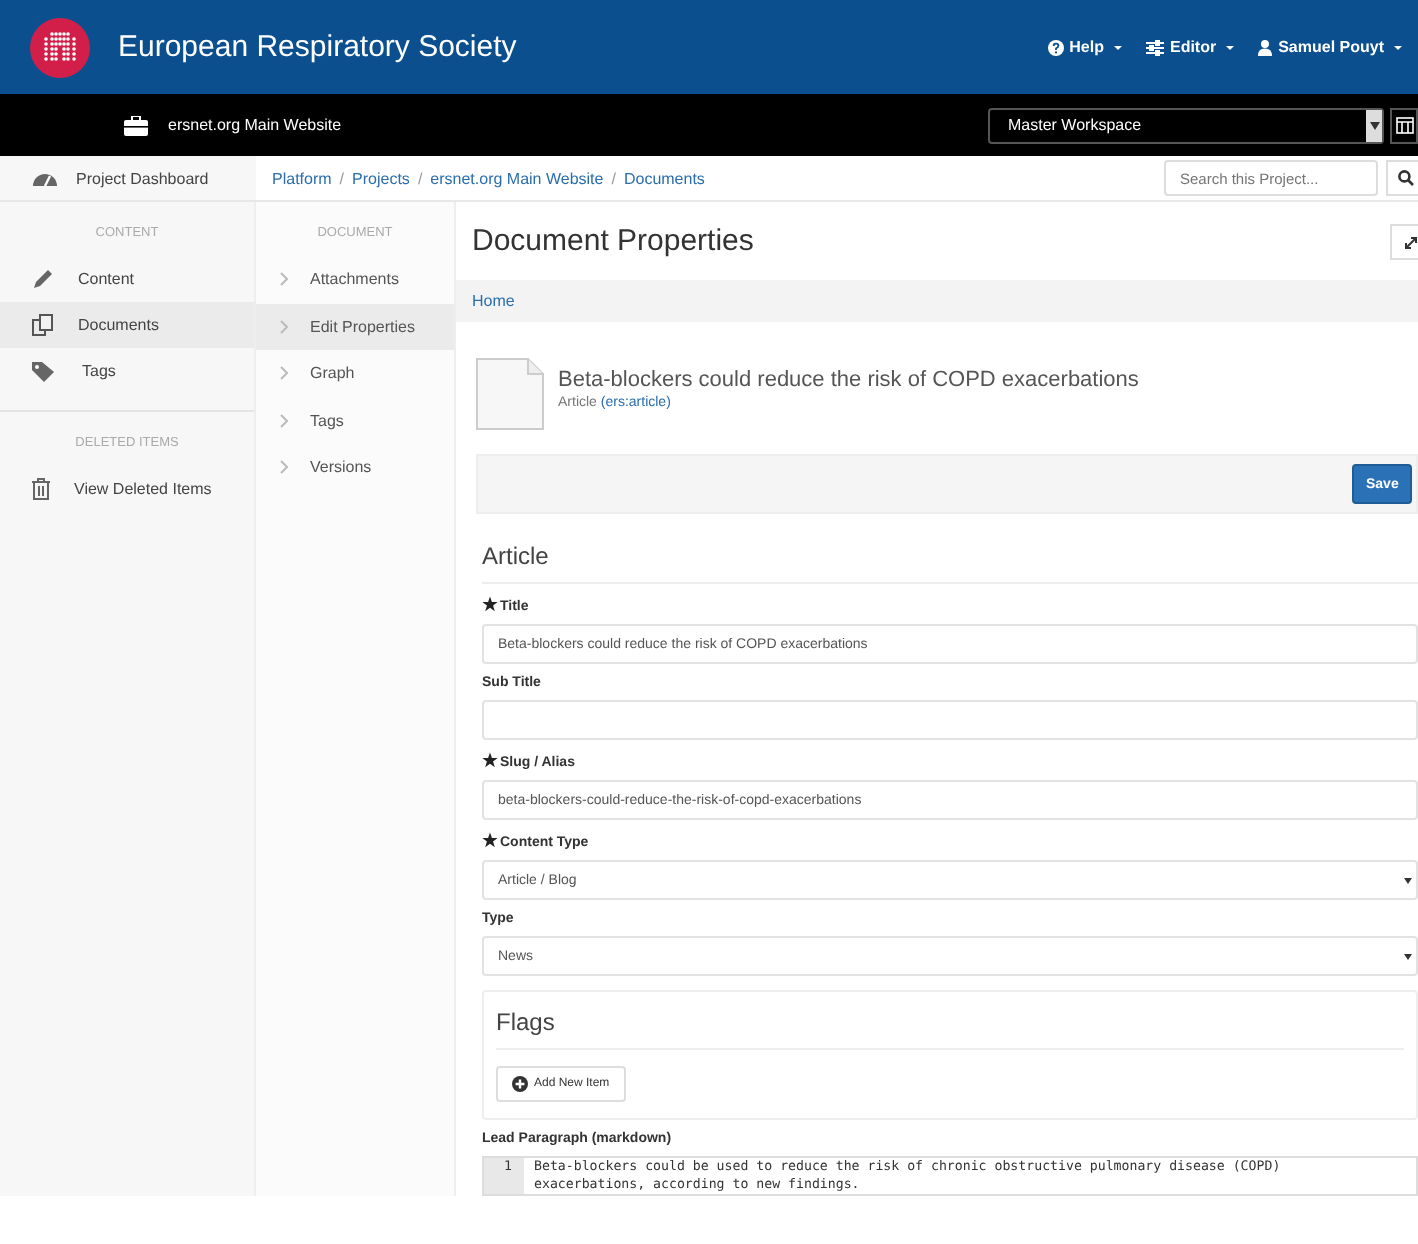  I want to click on document-title: Beta-blockers could reduce the risk of COPD exacerbations, so click(848, 380).